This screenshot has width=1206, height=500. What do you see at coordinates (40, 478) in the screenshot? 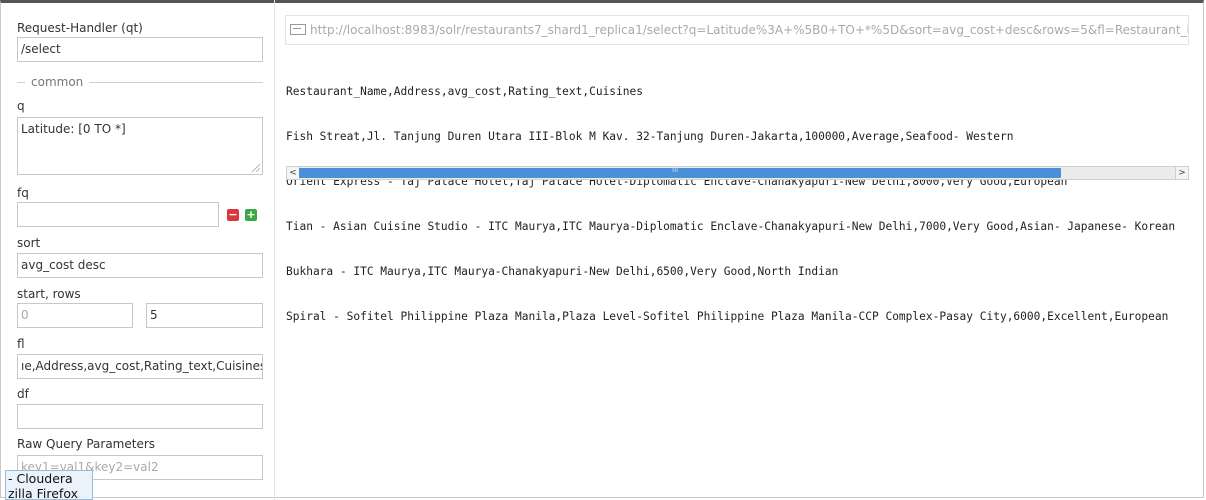
I see `tooltip-line: - Cloudera` at bounding box center [40, 478].